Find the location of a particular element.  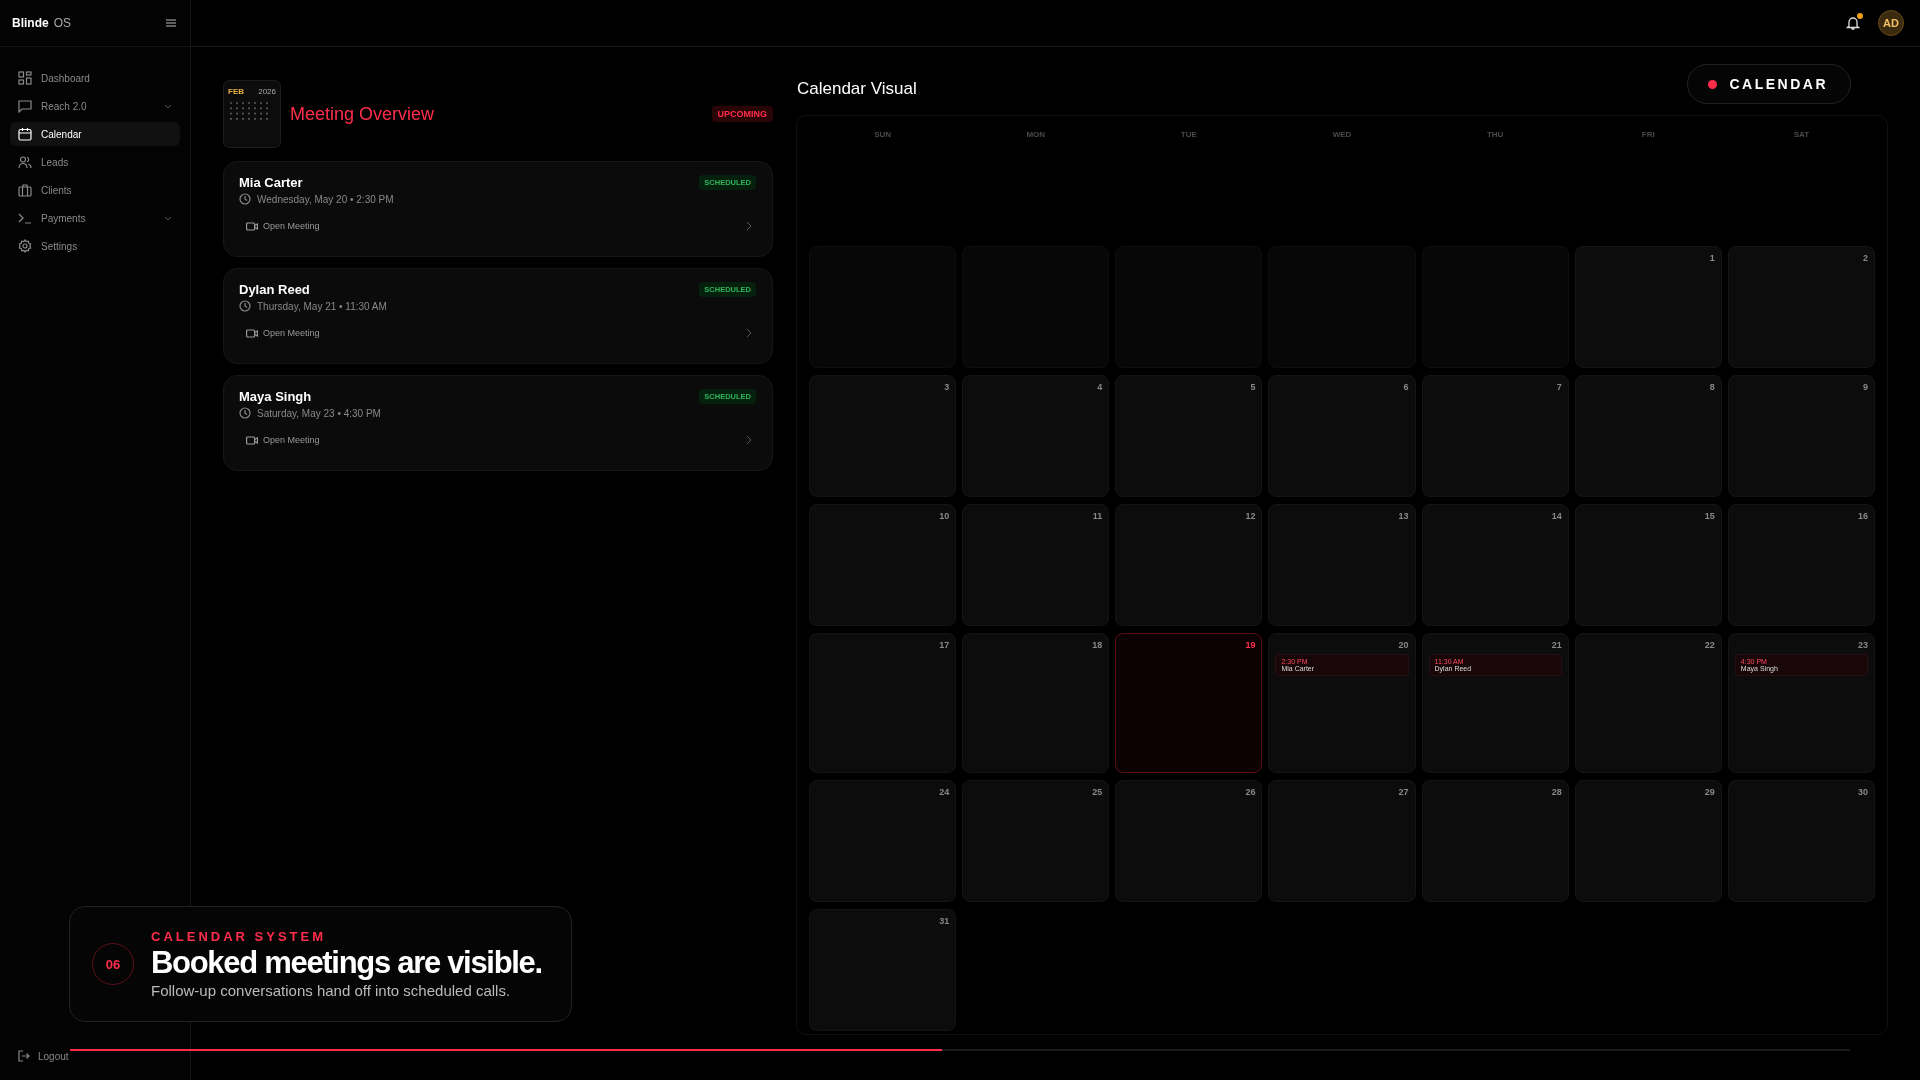

day-cell: 14 is located at coordinates (1495, 565).